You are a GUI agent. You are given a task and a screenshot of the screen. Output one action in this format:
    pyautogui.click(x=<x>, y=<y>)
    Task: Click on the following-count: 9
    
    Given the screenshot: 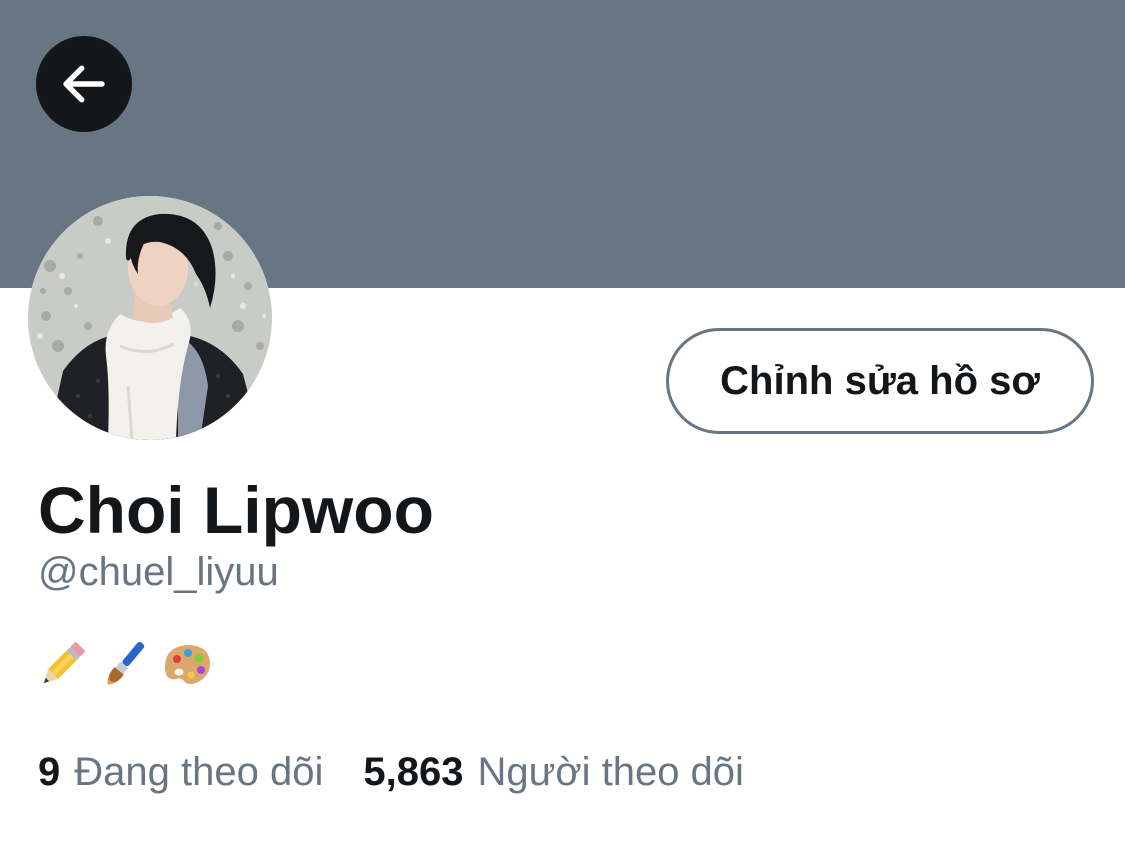 What is the action you would take?
    pyautogui.click(x=49, y=772)
    